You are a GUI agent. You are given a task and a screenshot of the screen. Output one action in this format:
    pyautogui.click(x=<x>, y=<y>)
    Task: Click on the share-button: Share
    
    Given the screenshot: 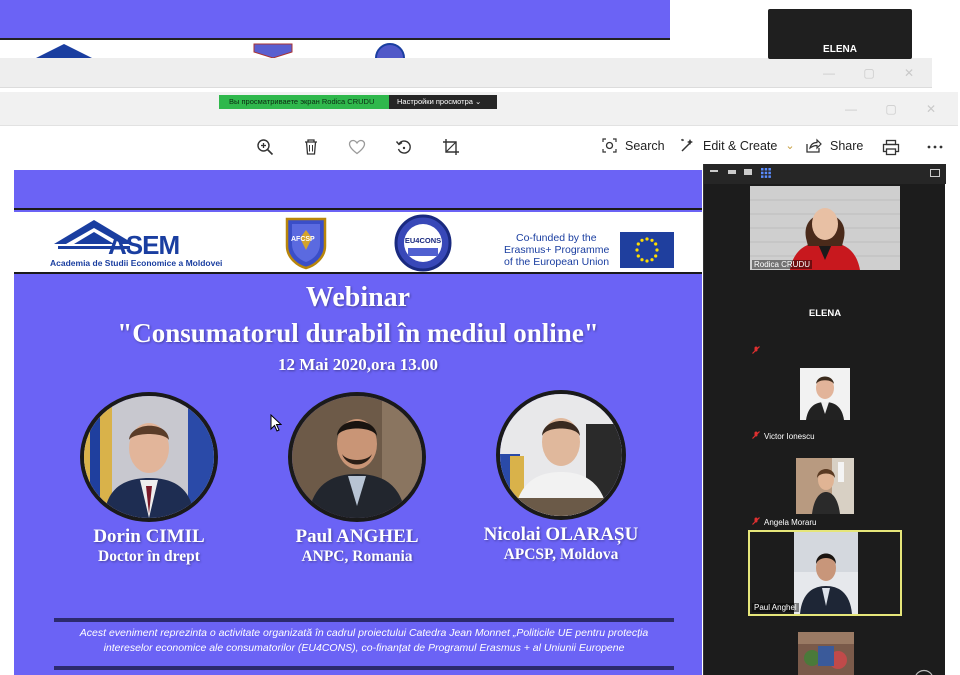 What is the action you would take?
    pyautogui.click(x=834, y=145)
    